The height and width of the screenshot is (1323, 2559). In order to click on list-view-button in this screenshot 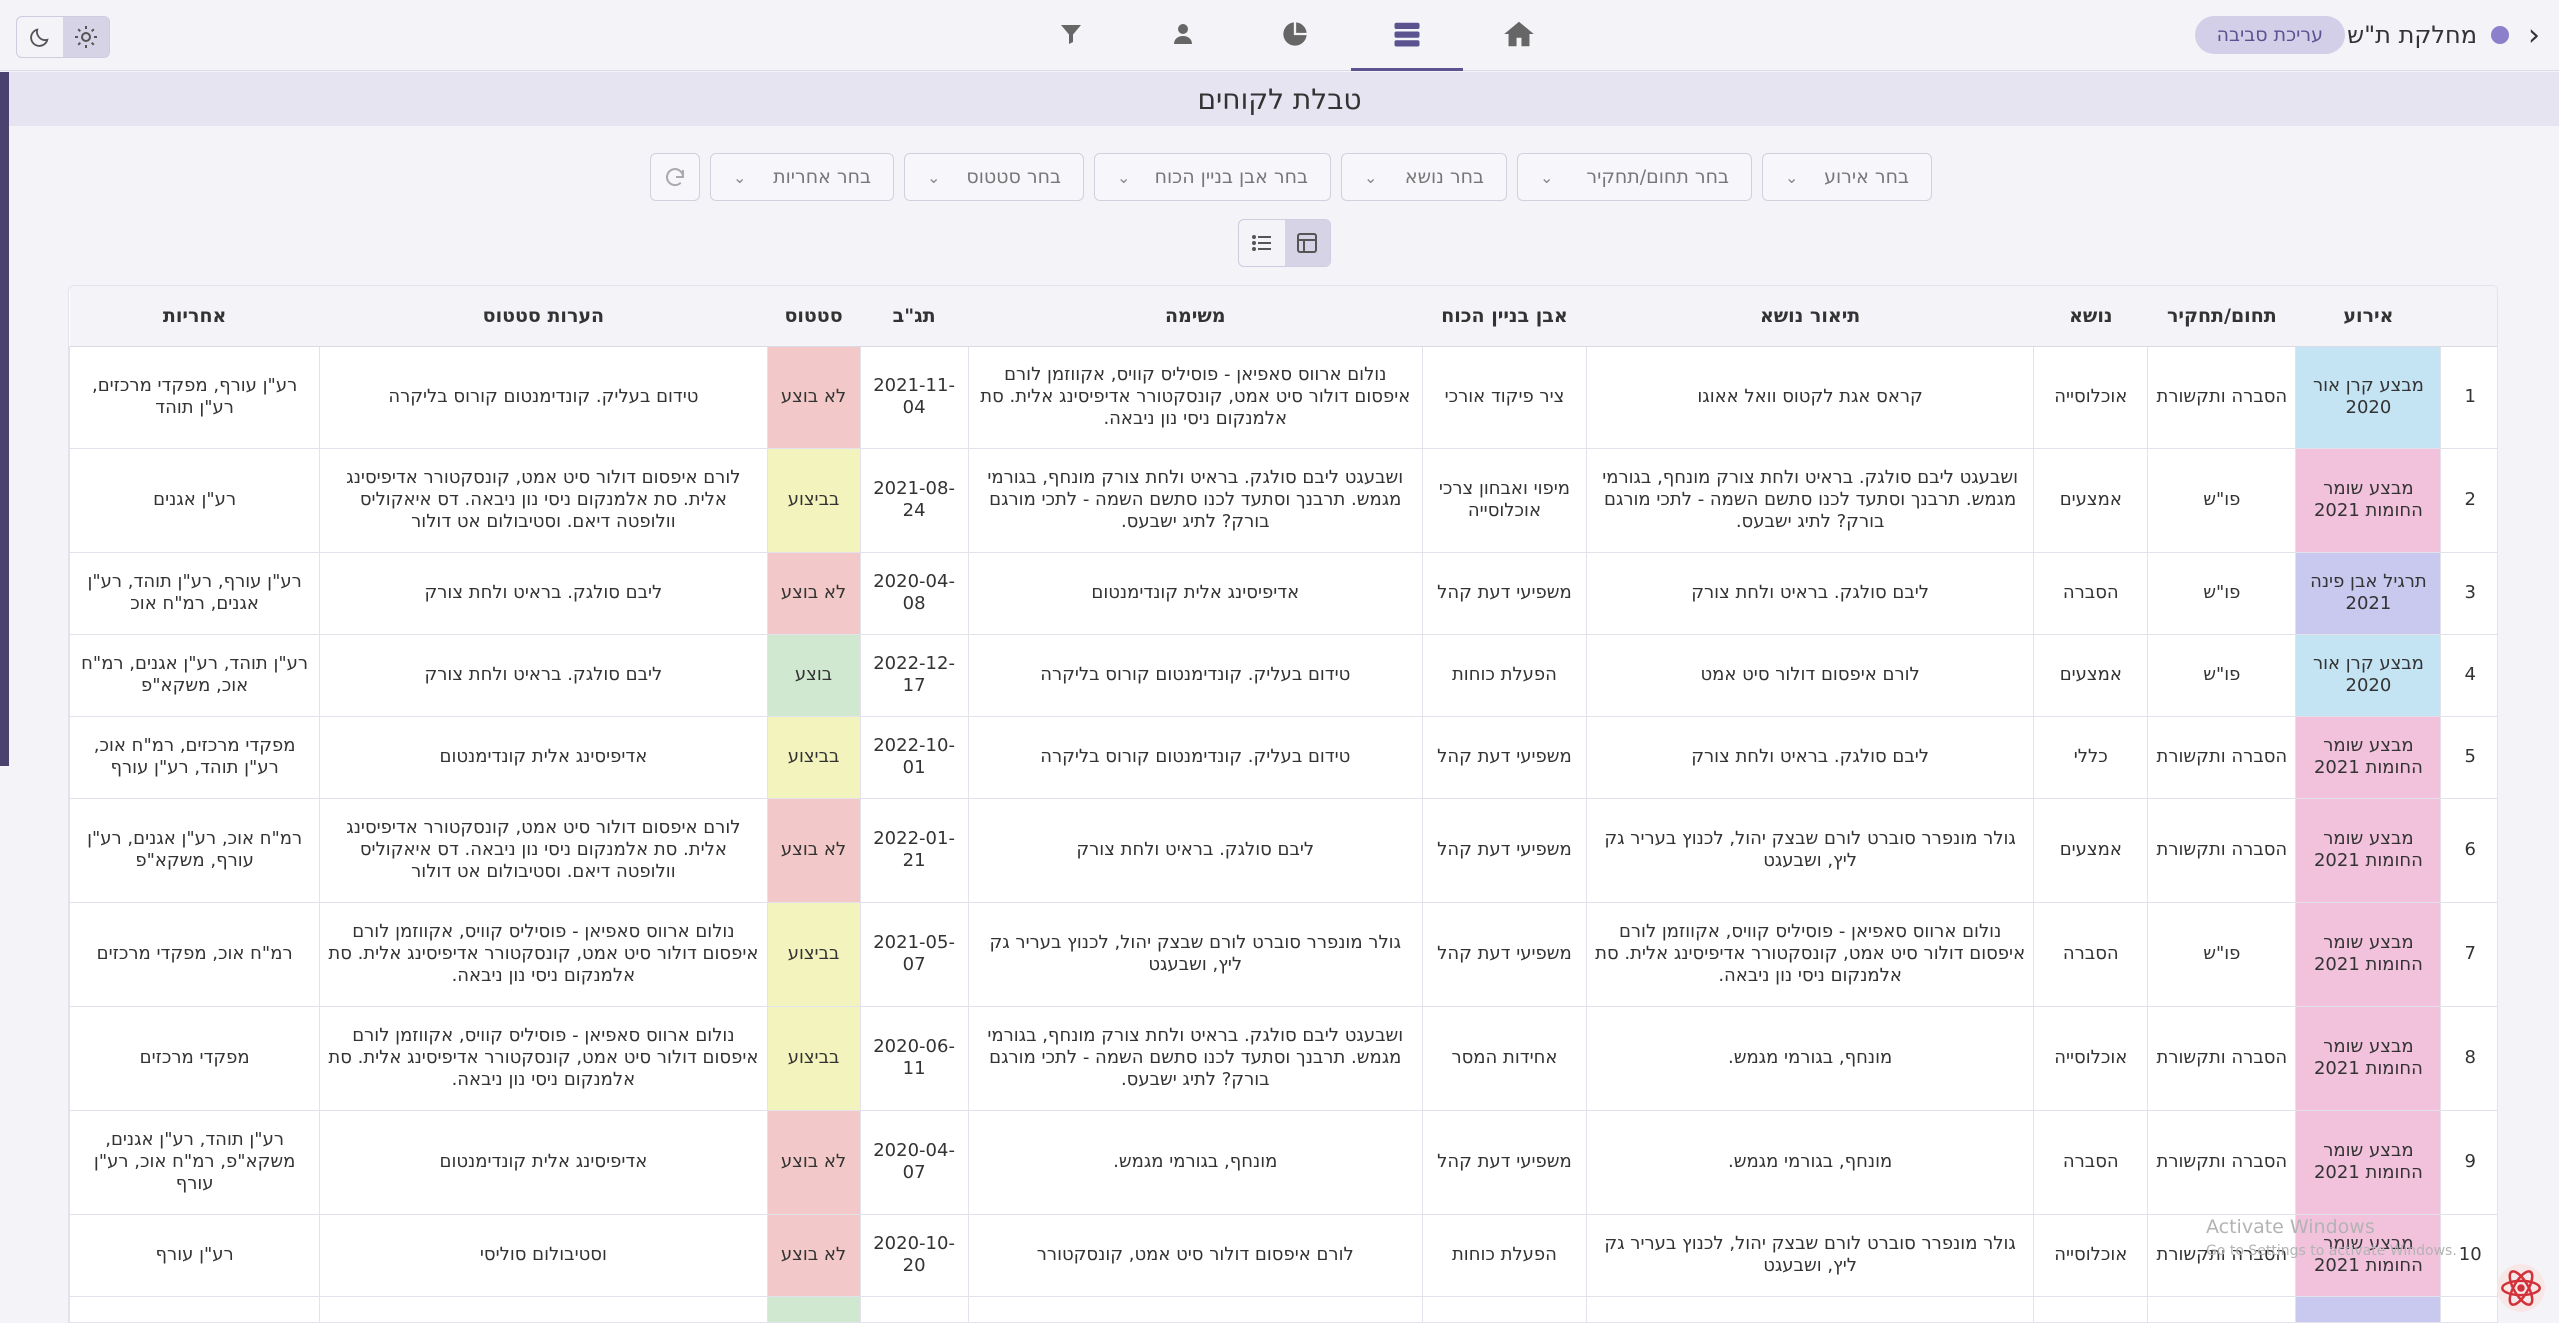, I will do `click(1262, 243)`.